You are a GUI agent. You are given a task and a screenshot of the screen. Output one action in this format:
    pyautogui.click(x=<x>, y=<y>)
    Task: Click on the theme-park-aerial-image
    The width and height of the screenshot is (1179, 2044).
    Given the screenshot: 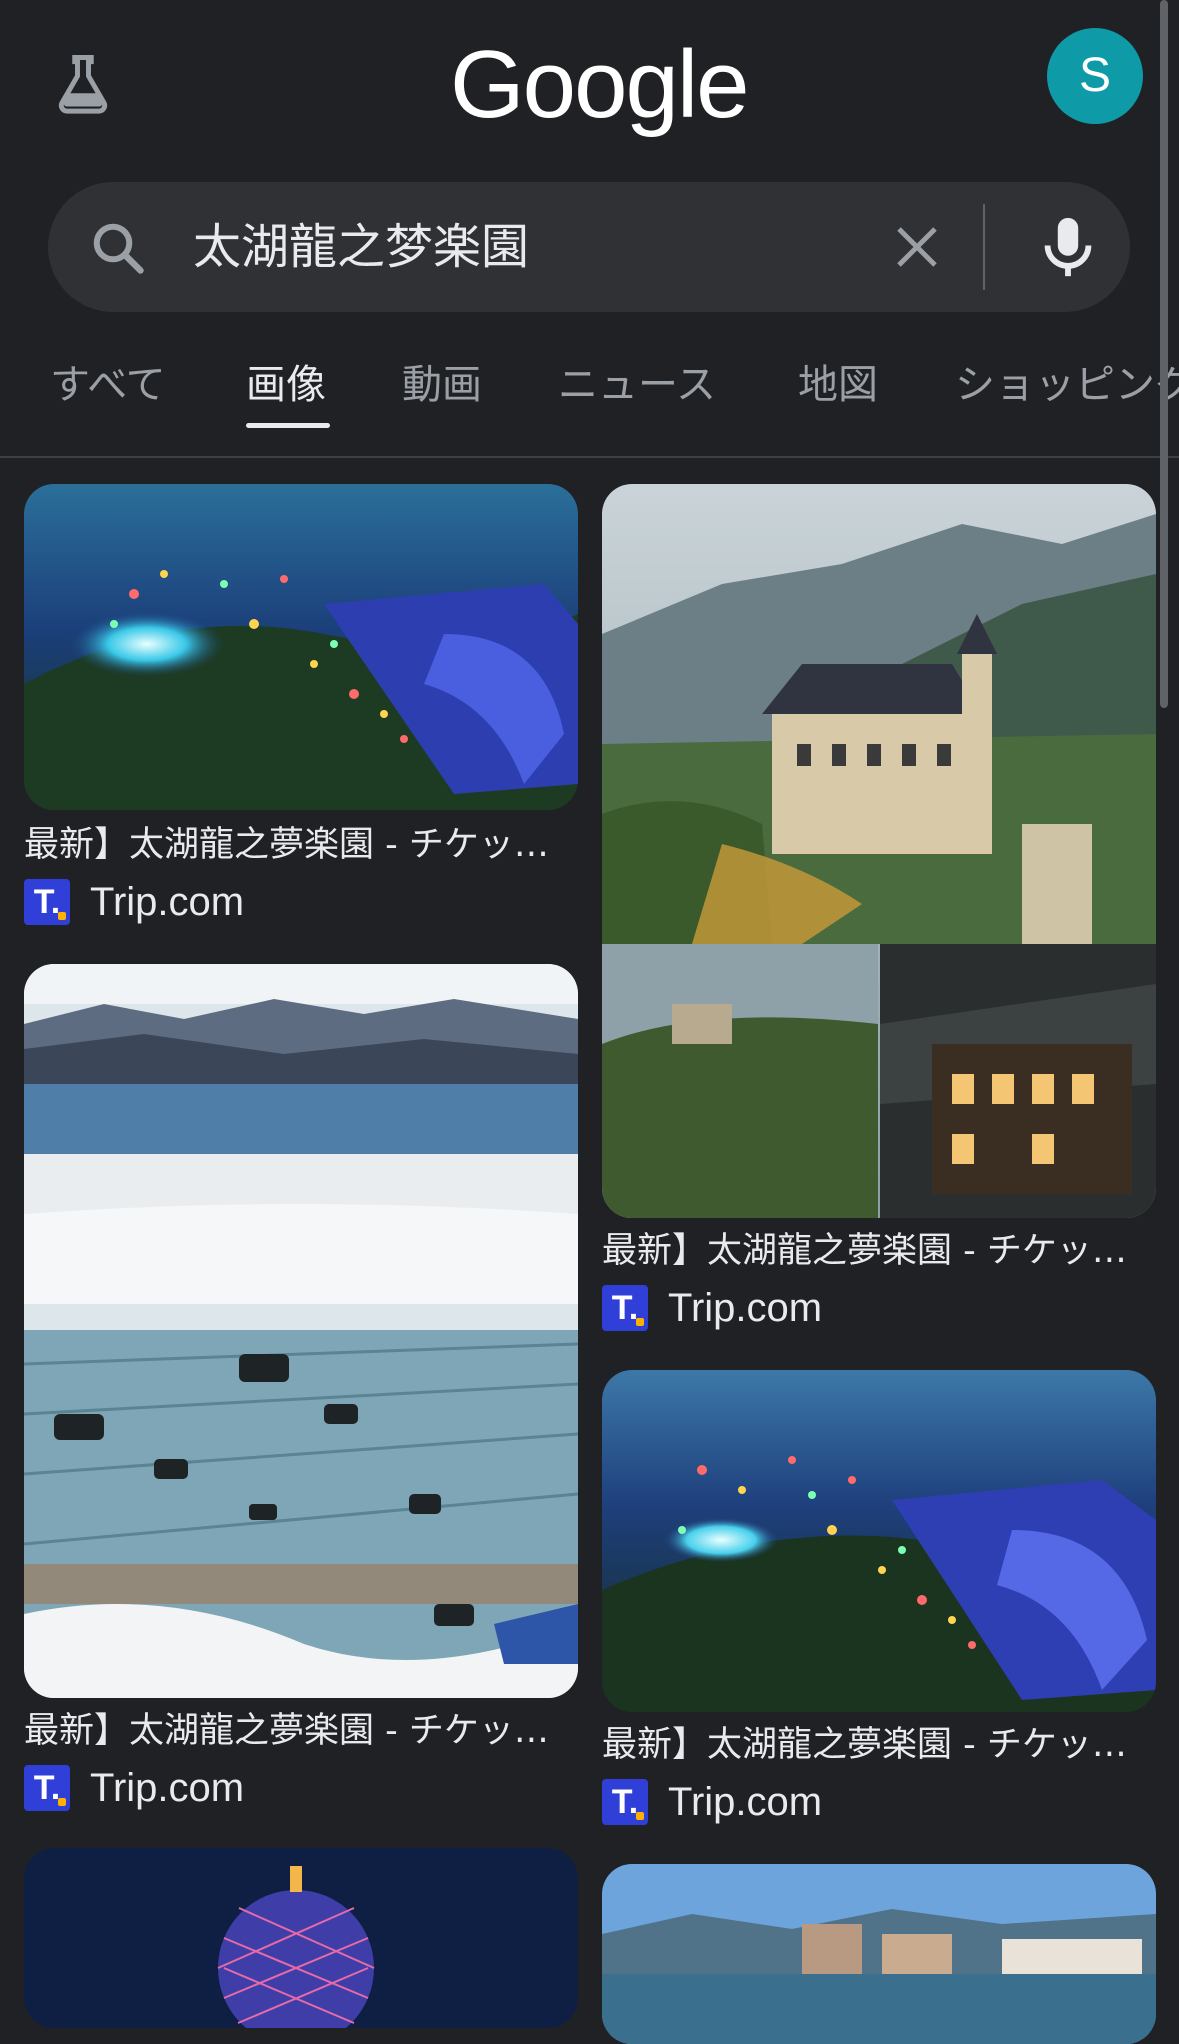 What is the action you would take?
    pyautogui.click(x=879, y=1541)
    